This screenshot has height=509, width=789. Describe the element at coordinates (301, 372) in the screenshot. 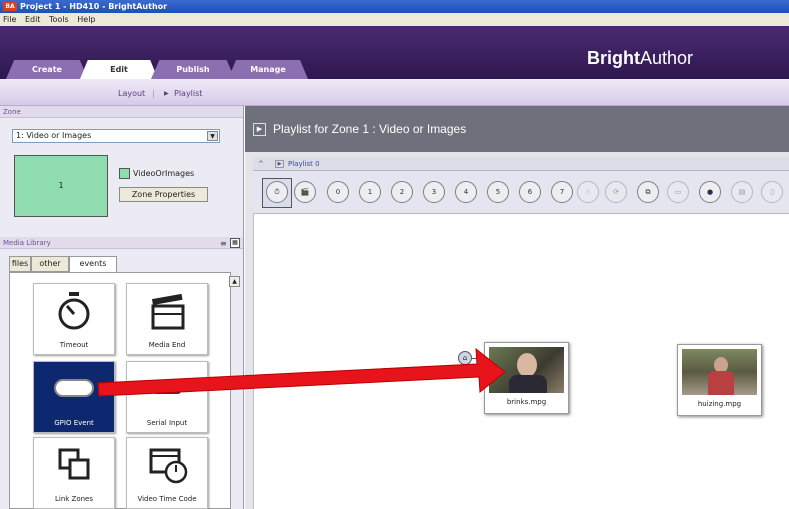

I see `drag-annotation-arrow` at that location.